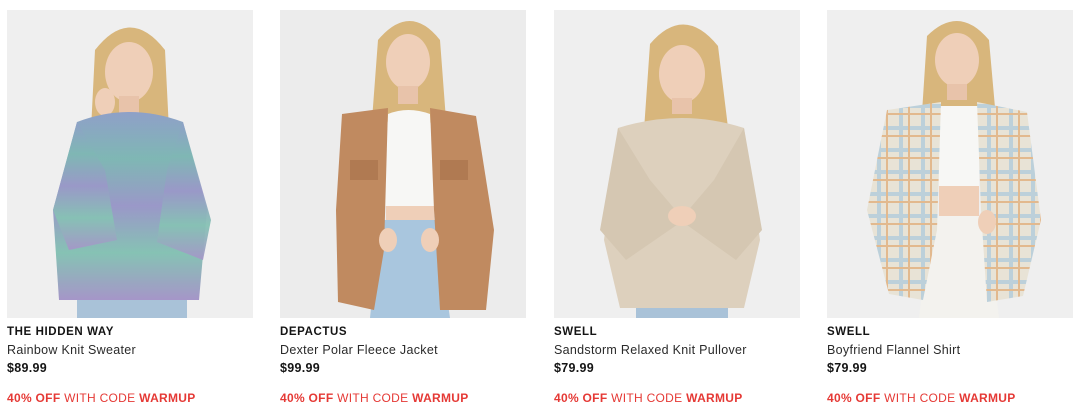  I want to click on product-name: Sandstorm Relaxed Knit Pullover, so click(677, 350).